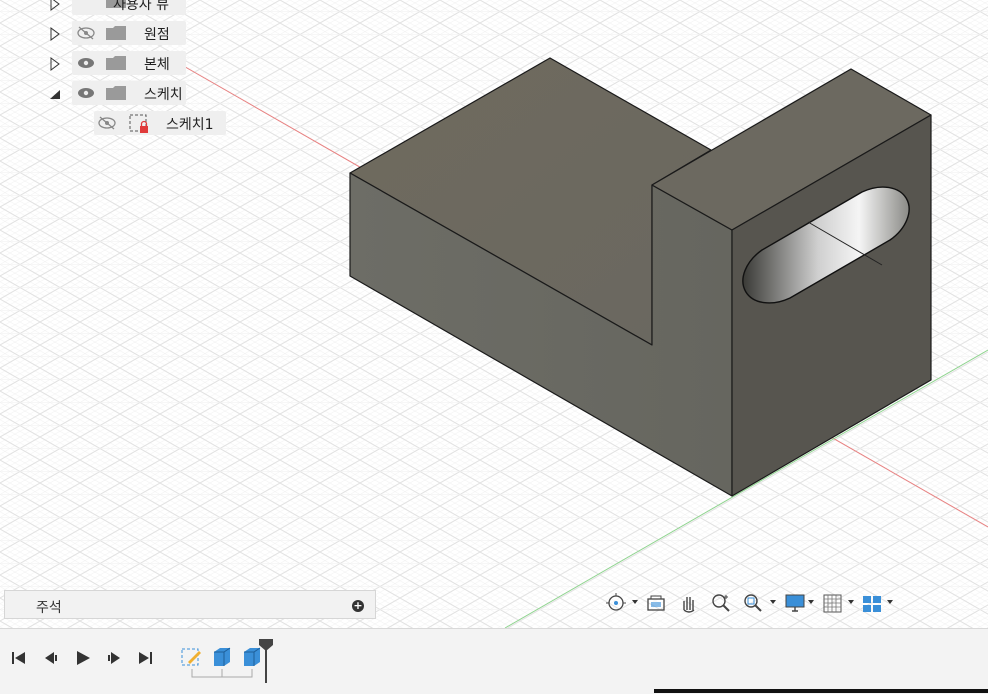 Image resolution: width=988 pixels, height=694 pixels. What do you see at coordinates (163, 95) in the screenshot?
I see `tree-item-label: 스케치` at bounding box center [163, 95].